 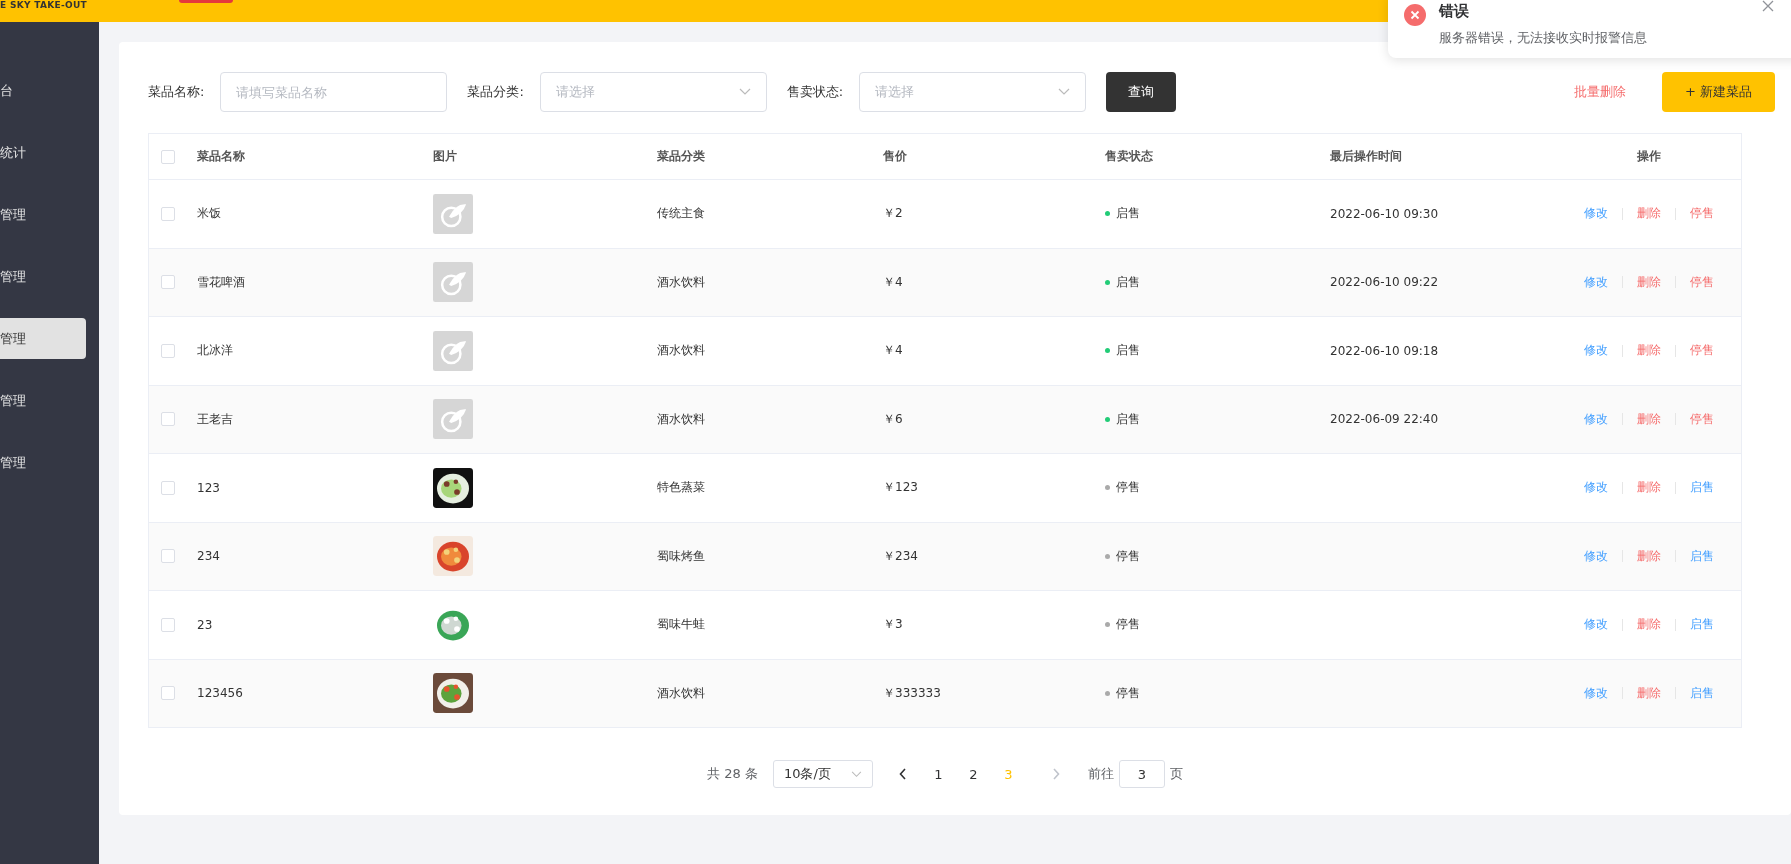 What do you see at coordinates (1384, 282) in the screenshot?
I see `table-cell: 2022-06-10 09:22` at bounding box center [1384, 282].